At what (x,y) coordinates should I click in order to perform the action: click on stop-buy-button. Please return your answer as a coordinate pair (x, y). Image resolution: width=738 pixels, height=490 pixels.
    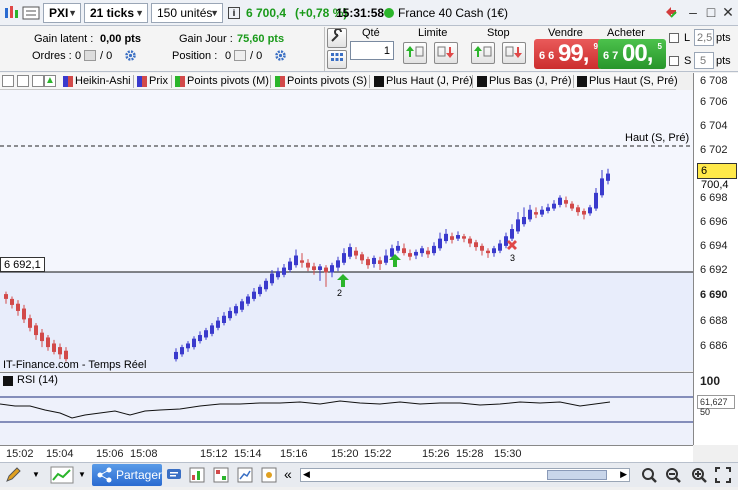
    Looking at the image, I should click on (483, 53).